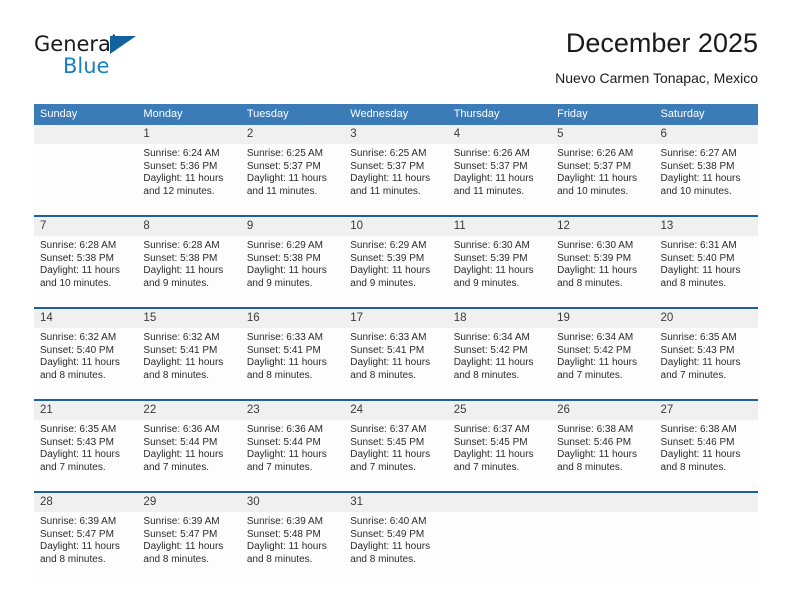 The width and height of the screenshot is (792, 612). Describe the element at coordinates (602, 134) in the screenshot. I see `day-number: 5` at that location.